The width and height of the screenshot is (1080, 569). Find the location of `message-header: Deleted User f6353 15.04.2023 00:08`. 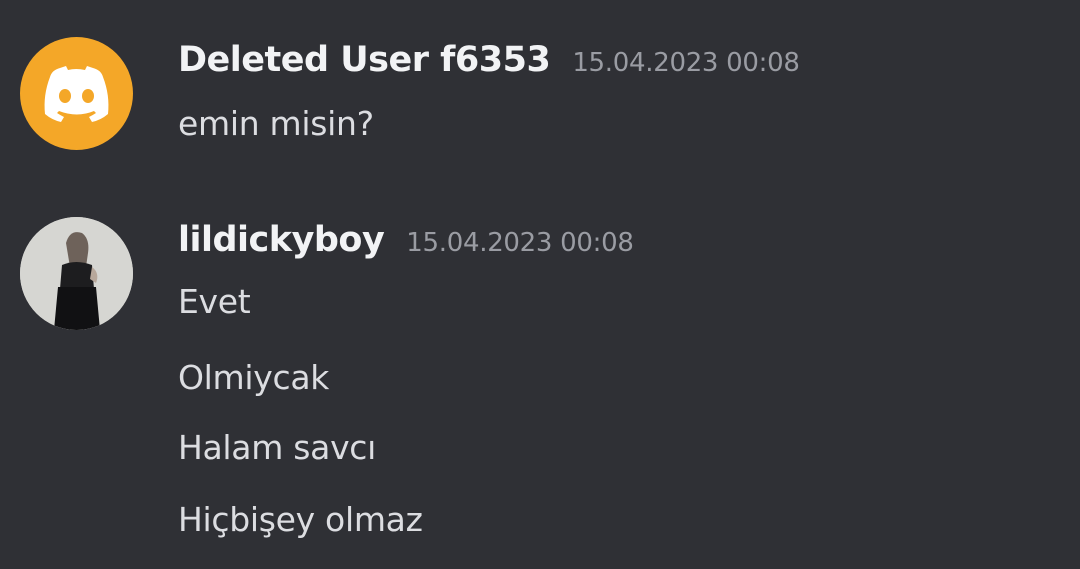

message-header: Deleted User f6353 15.04.2023 00:08 is located at coordinates (489, 60).